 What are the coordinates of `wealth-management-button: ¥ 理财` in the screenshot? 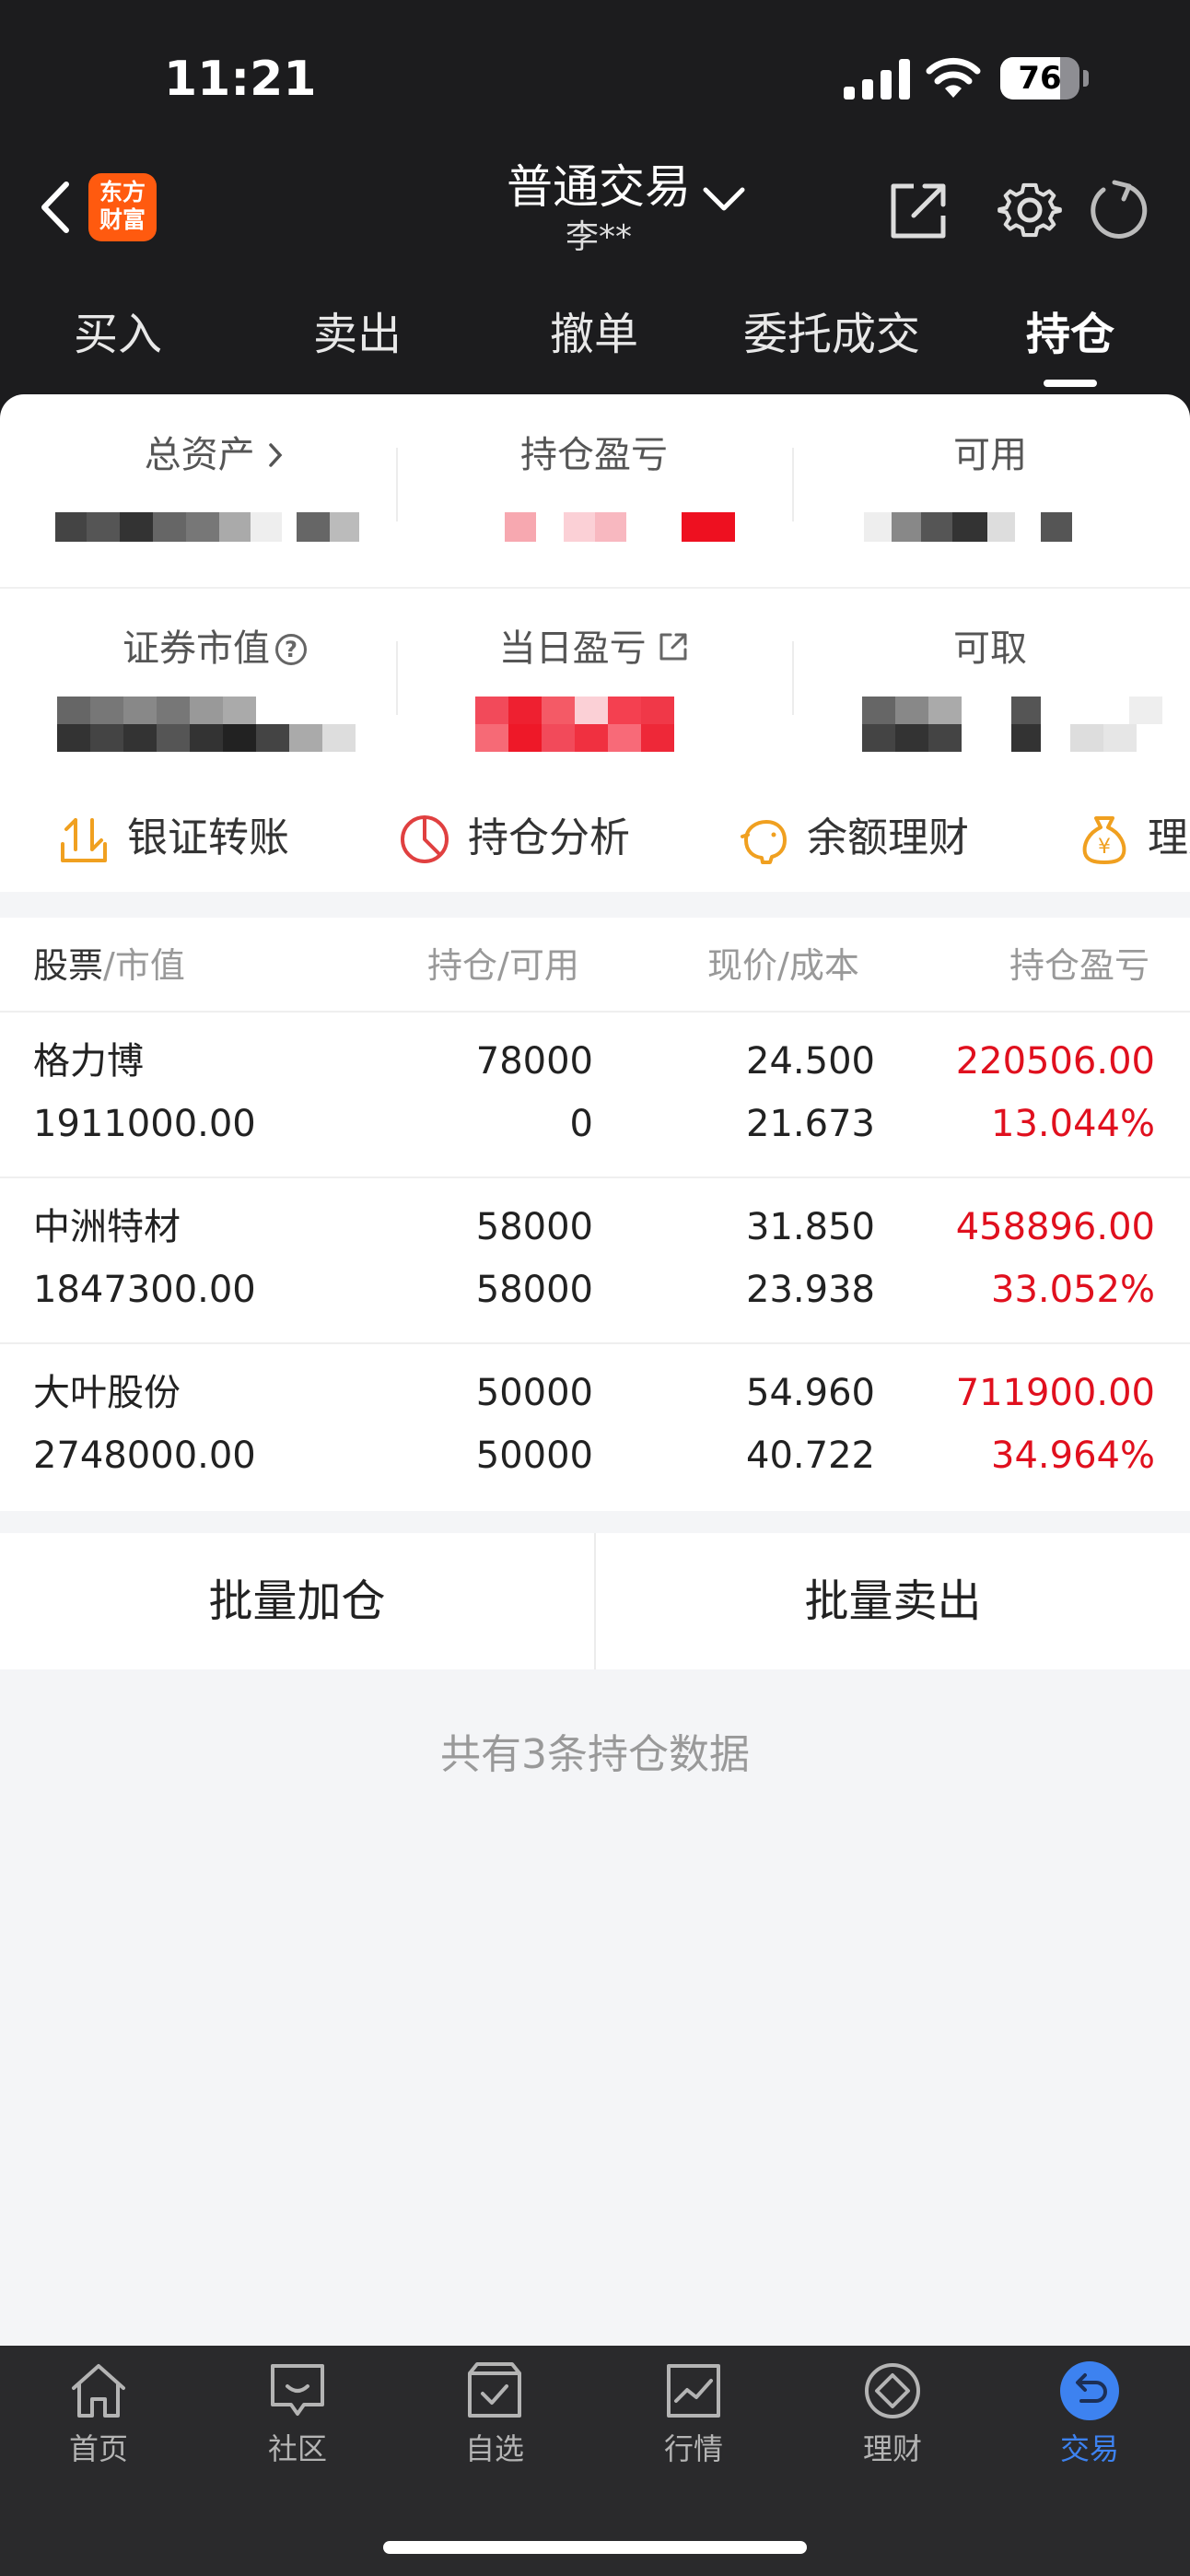 It's located at (1134, 838).